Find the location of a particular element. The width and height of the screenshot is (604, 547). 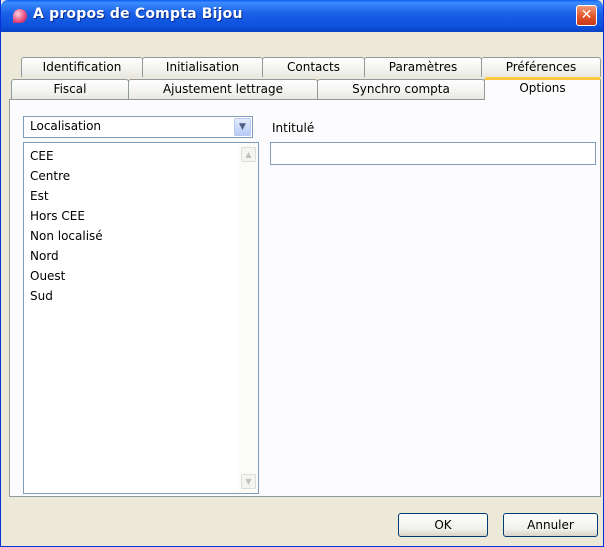

intitule-label: Intitulé is located at coordinates (293, 128).